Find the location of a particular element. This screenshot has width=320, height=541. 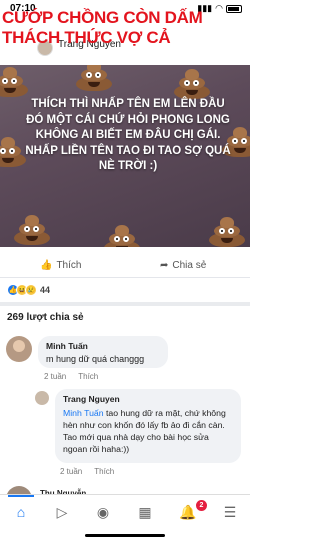

overlay-title-line2: THÁCH THỨC VỢ CẢ is located at coordinates (86, 37).